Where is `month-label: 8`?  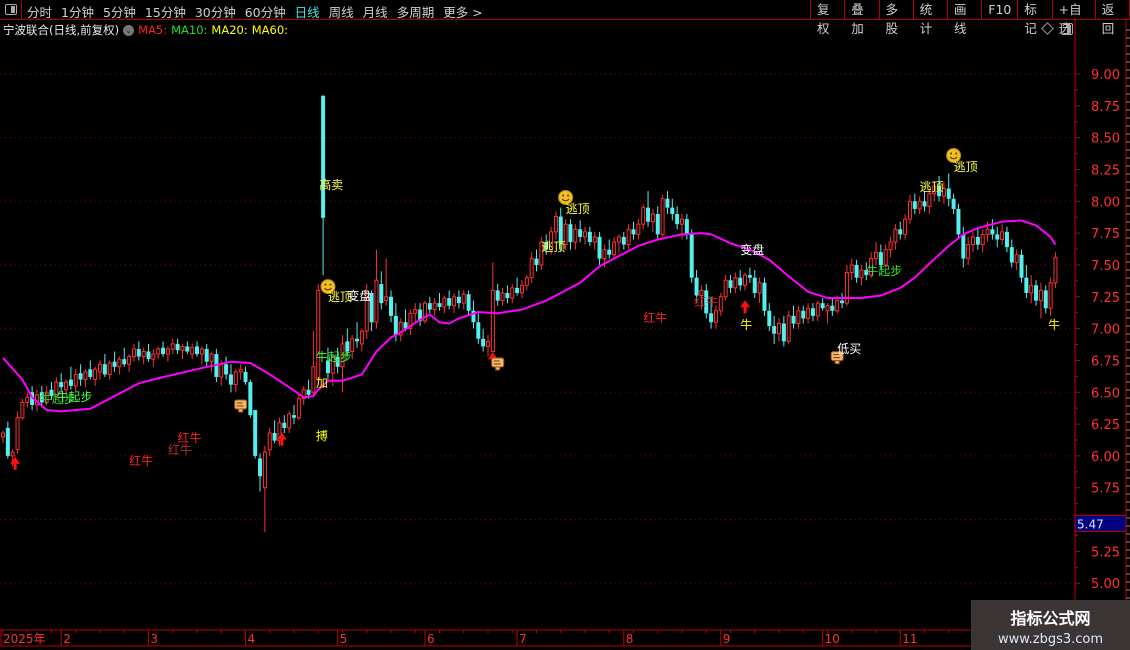
month-label: 8 is located at coordinates (630, 639).